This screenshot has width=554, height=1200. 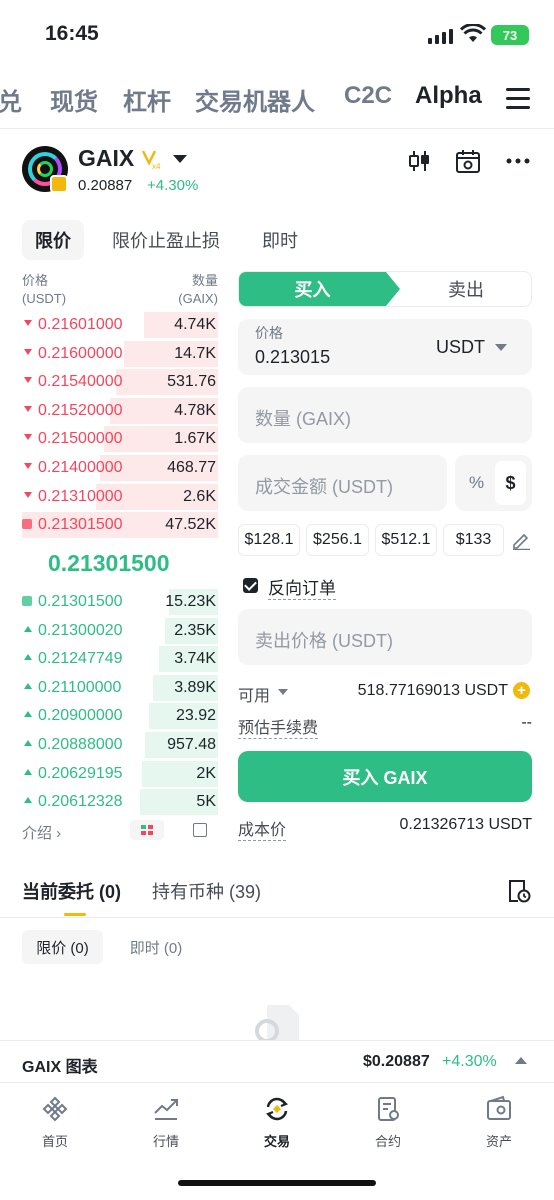 I want to click on ask-row: 0.21520000 4.78K, so click(x=120, y=410).